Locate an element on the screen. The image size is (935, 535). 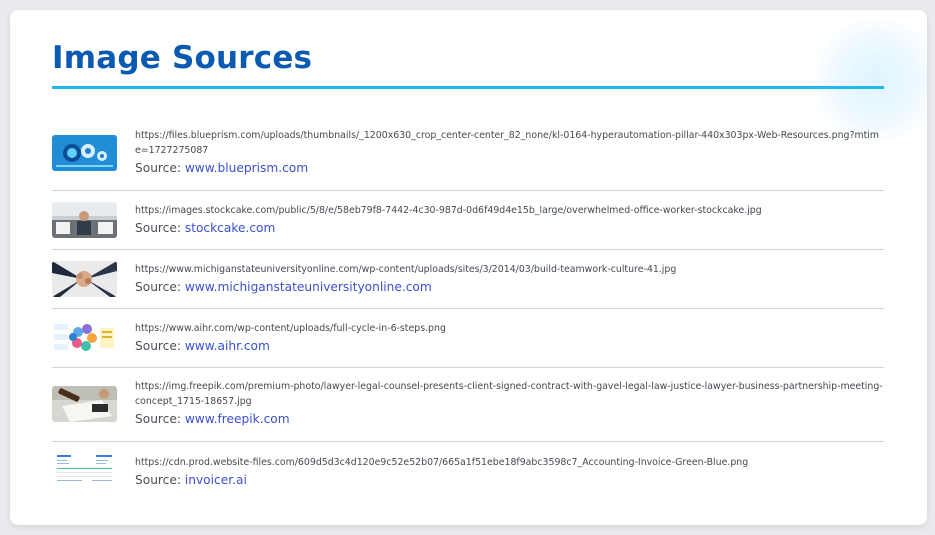
source-link: invoicer.ai is located at coordinates (216, 480).